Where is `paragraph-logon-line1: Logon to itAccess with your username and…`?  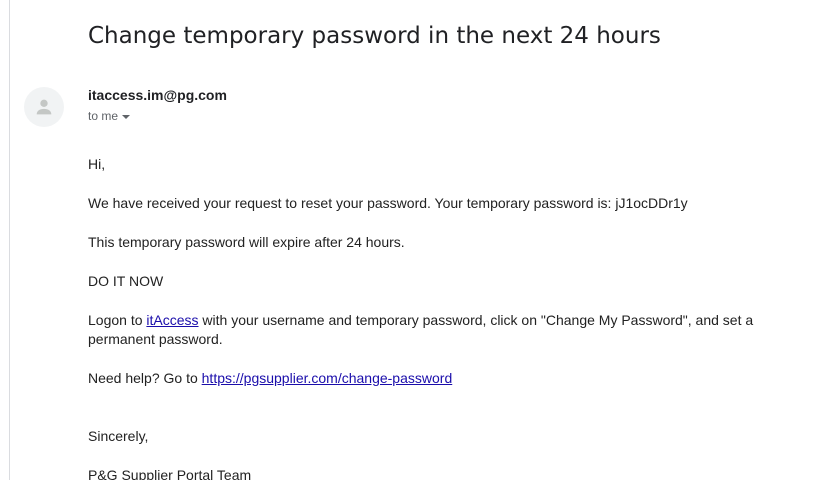
paragraph-logon-line1: Logon to itAccess with your username and… is located at coordinates (451, 320).